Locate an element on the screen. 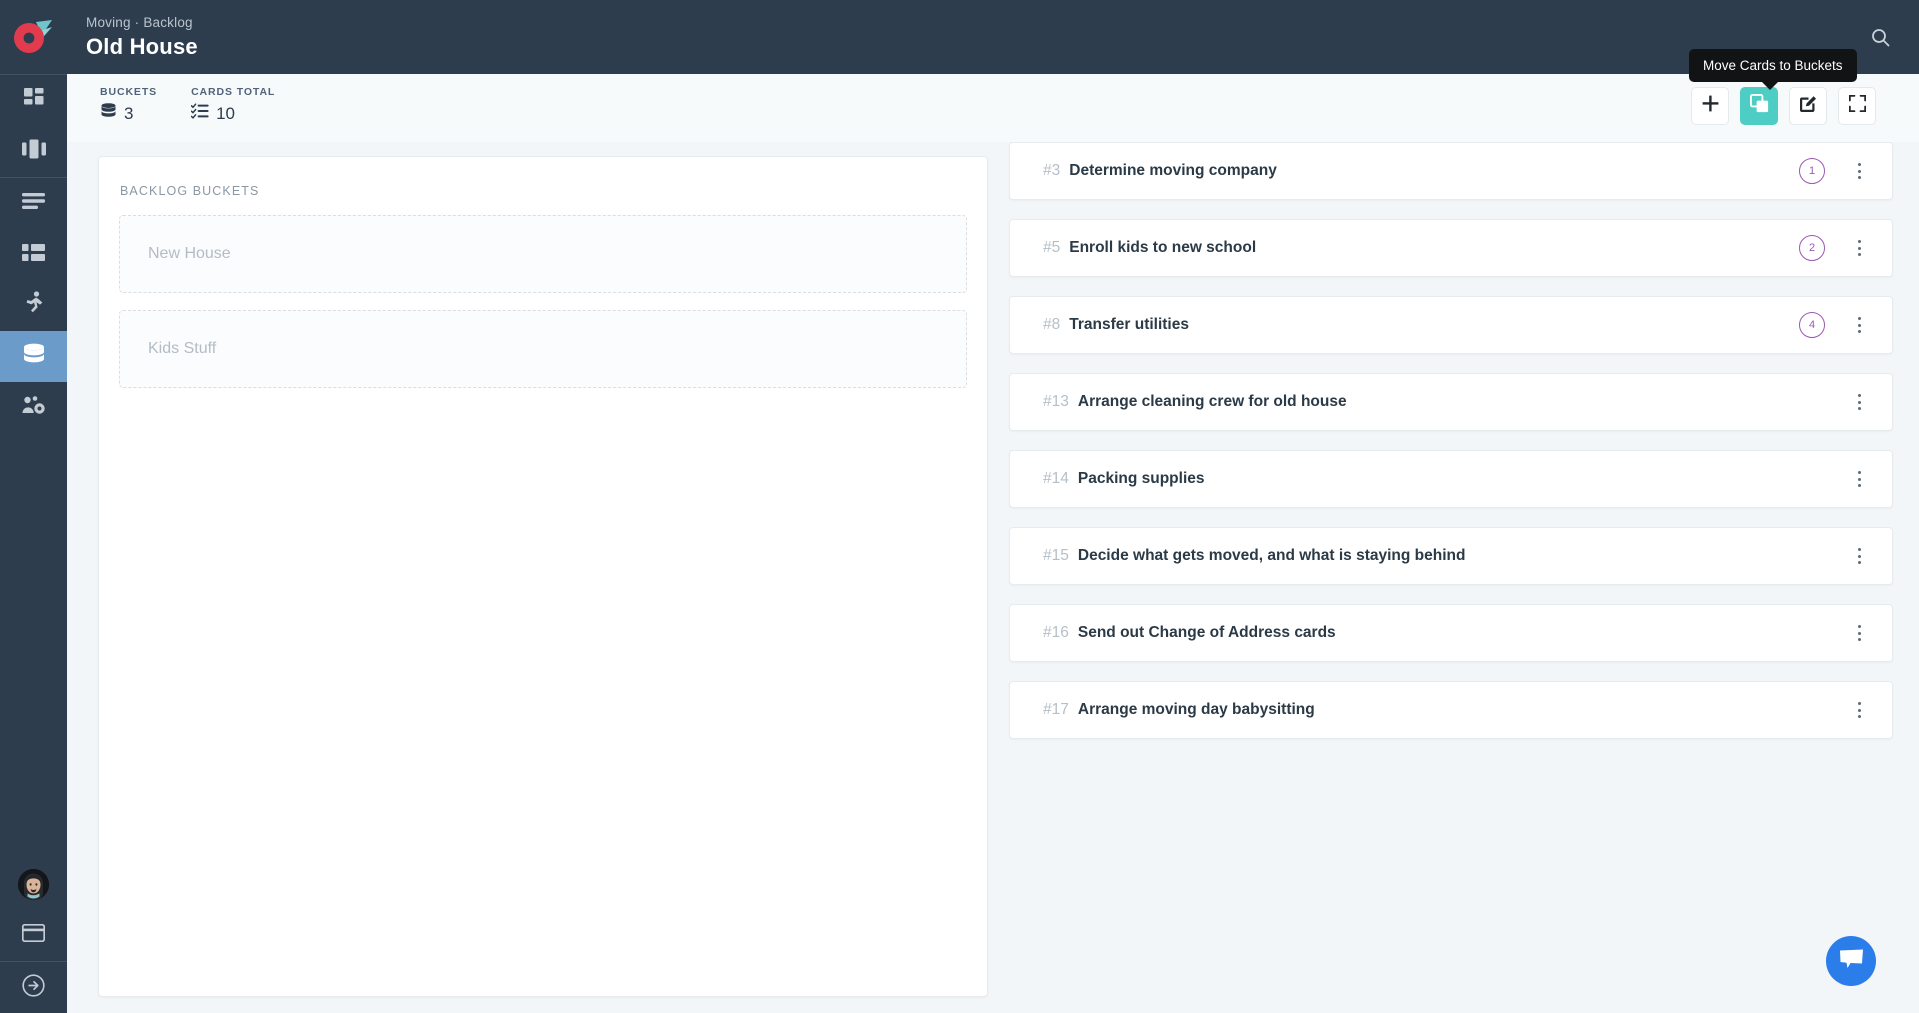  copy-stack-icon is located at coordinates (1759, 105).